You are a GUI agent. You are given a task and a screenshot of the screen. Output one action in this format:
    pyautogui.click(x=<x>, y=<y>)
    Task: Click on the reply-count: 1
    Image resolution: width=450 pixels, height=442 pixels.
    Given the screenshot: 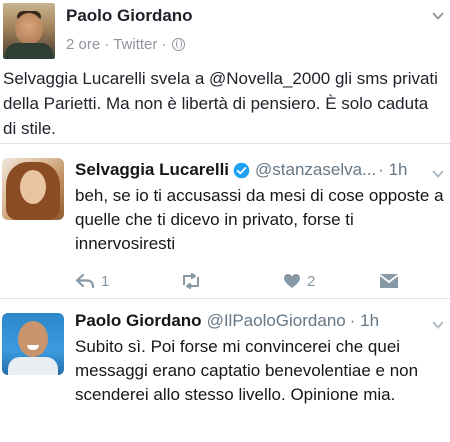 What is the action you would take?
    pyautogui.click(x=105, y=281)
    